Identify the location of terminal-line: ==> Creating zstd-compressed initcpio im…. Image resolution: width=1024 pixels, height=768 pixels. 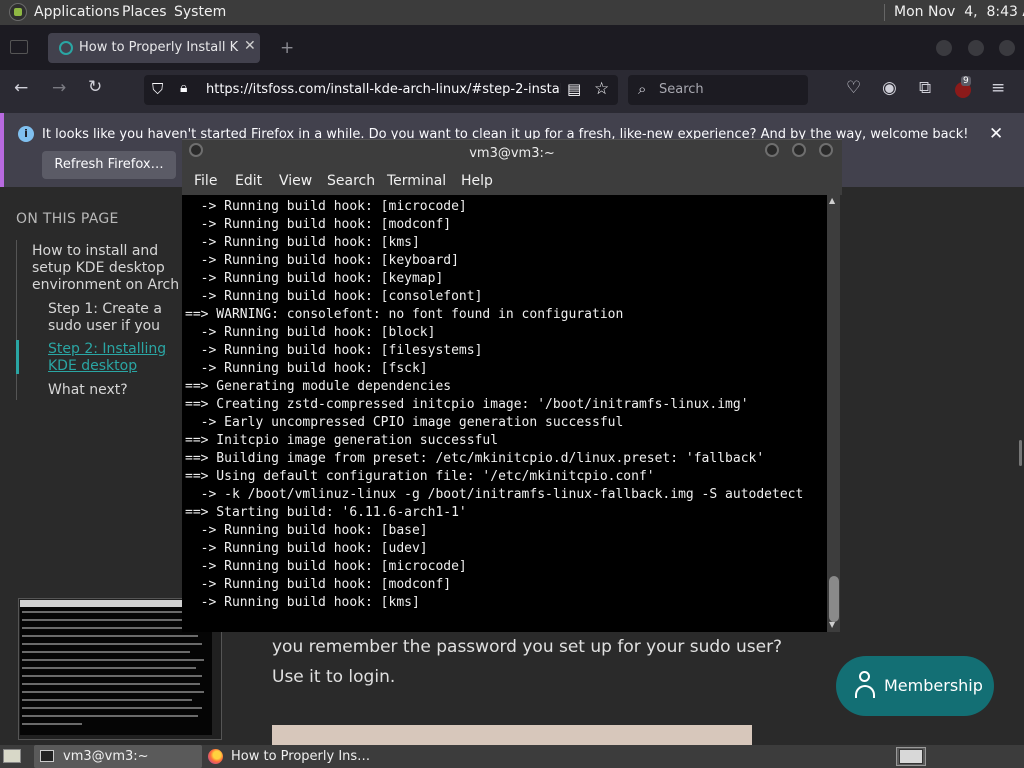
(467, 404).